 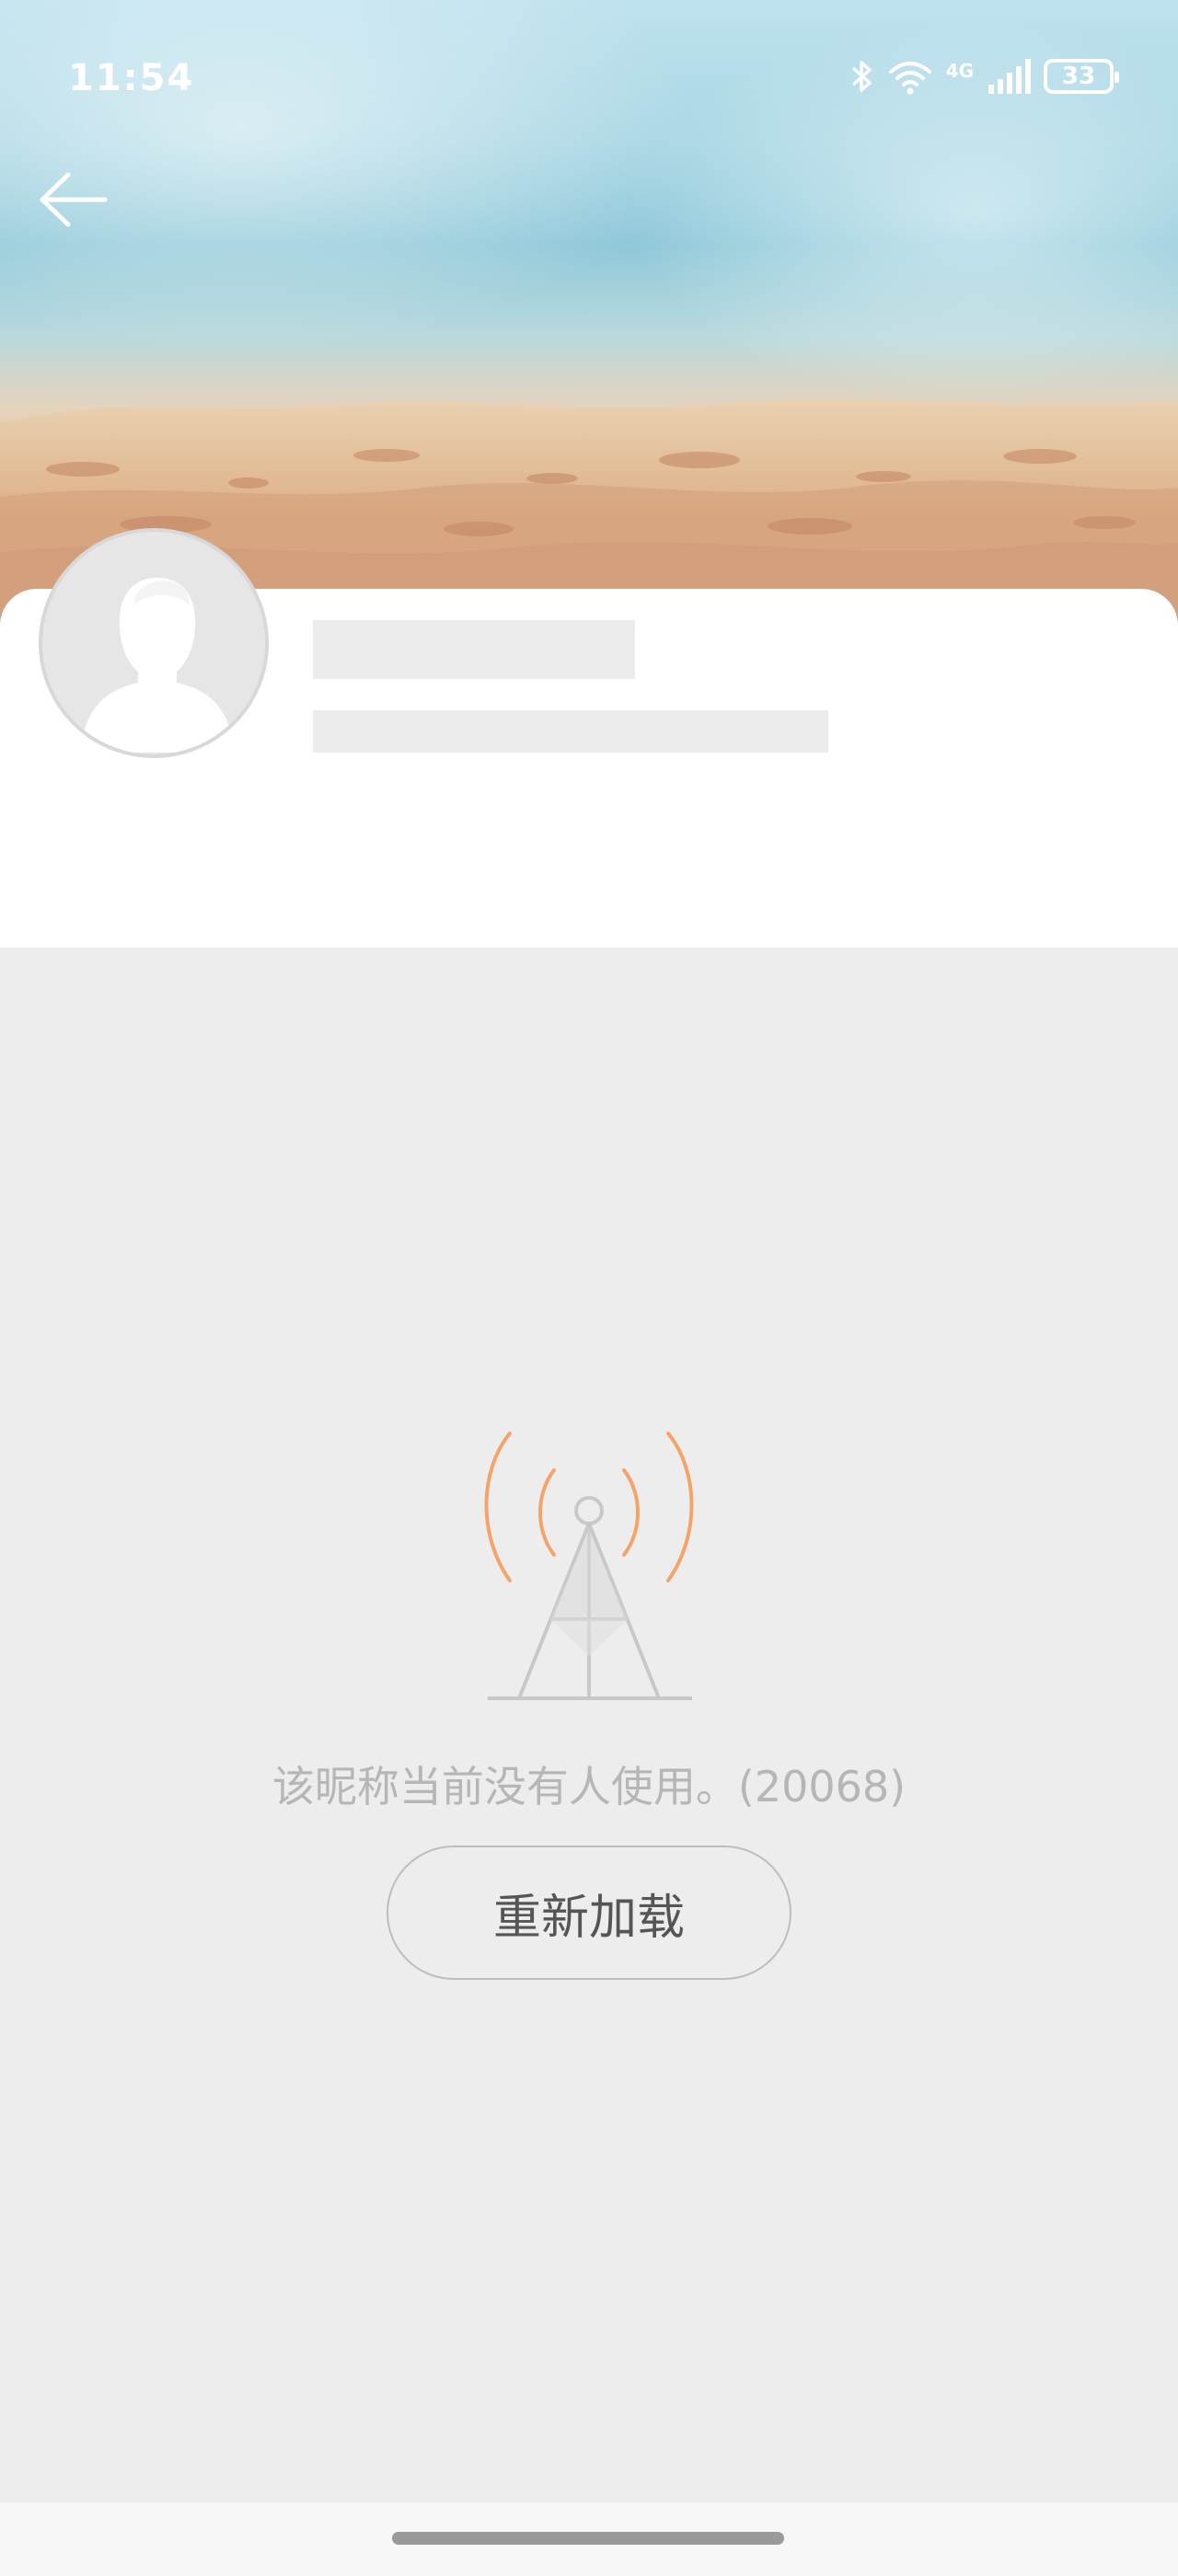 I want to click on status-time: 11:54, so click(x=131, y=78).